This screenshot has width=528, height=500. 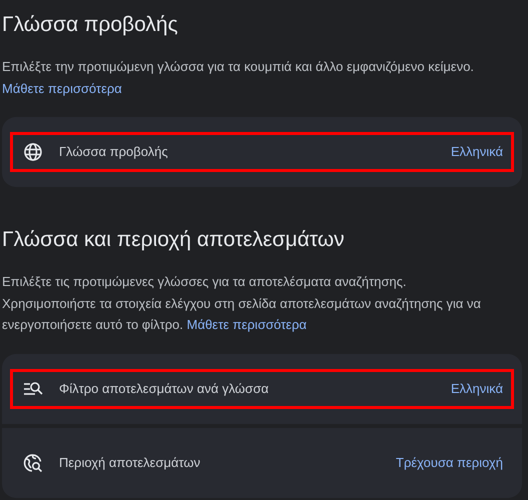 I want to click on section-description: Επιλέξτε τις προτιμώμενες γλώσσες για τα αποτελέσματα αναζήτησης., so click(x=205, y=282).